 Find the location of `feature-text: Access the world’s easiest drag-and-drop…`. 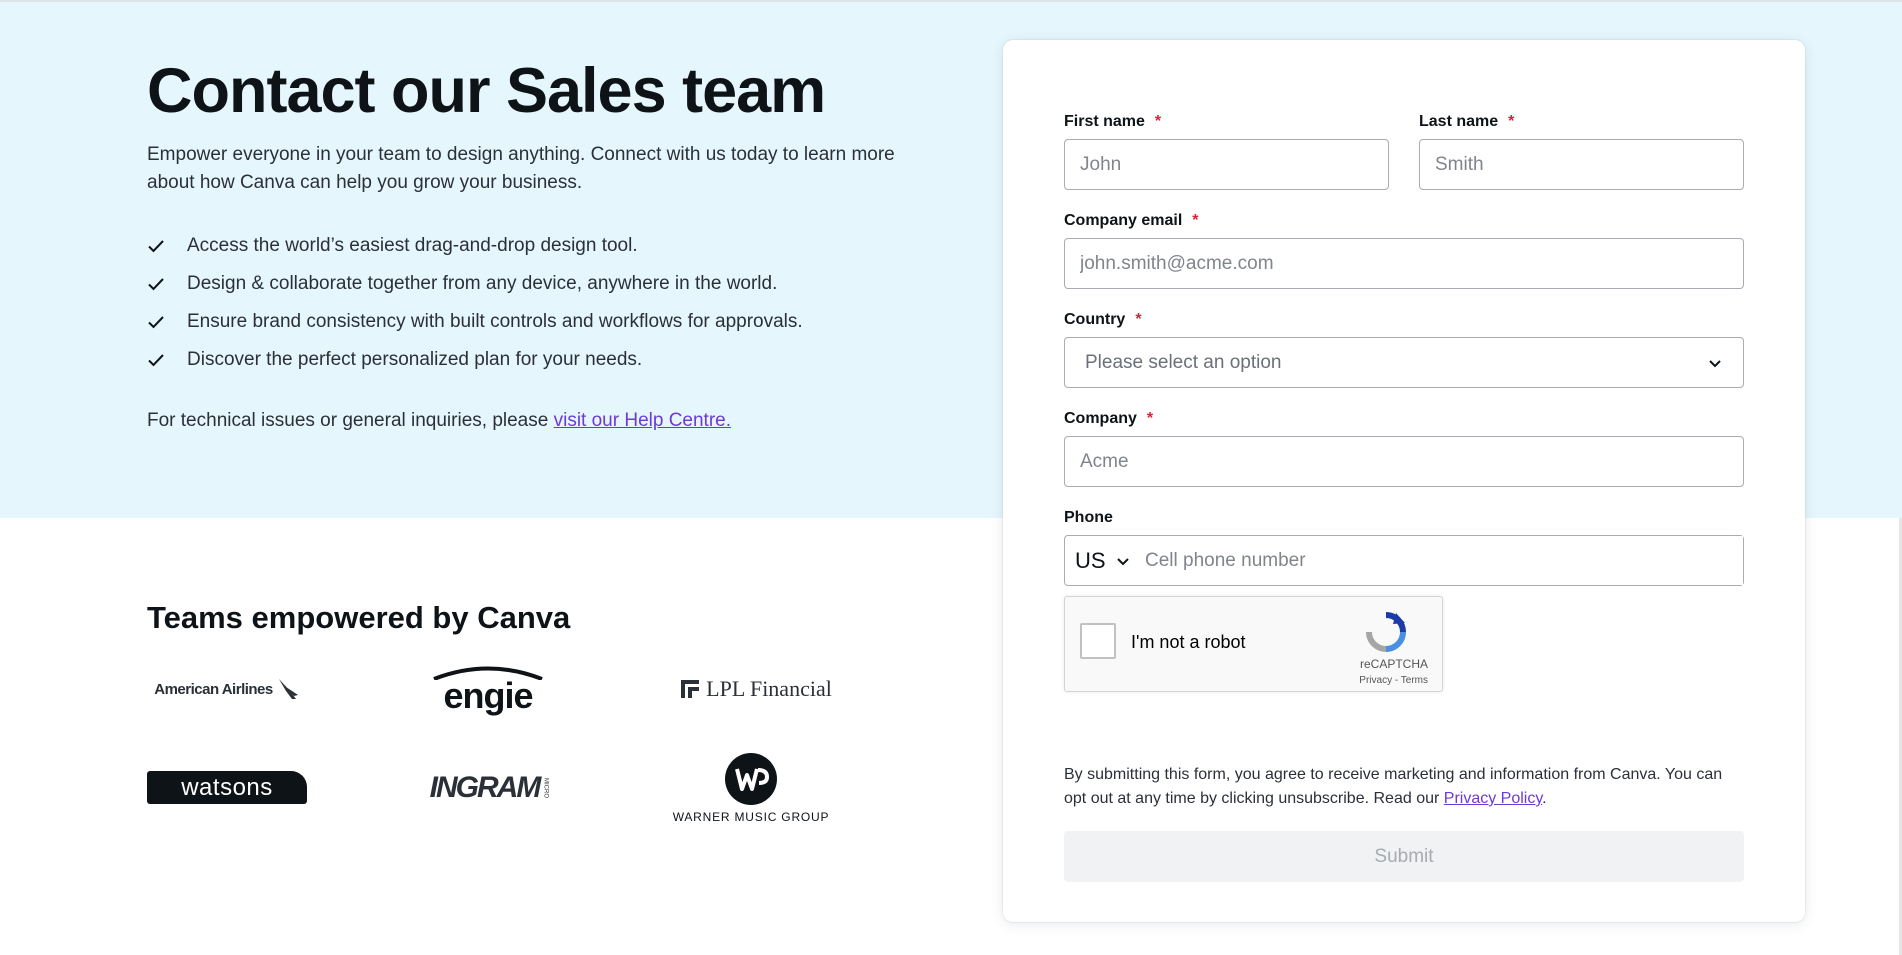

feature-text: Access the world’s easiest drag-and-drop… is located at coordinates (412, 245).